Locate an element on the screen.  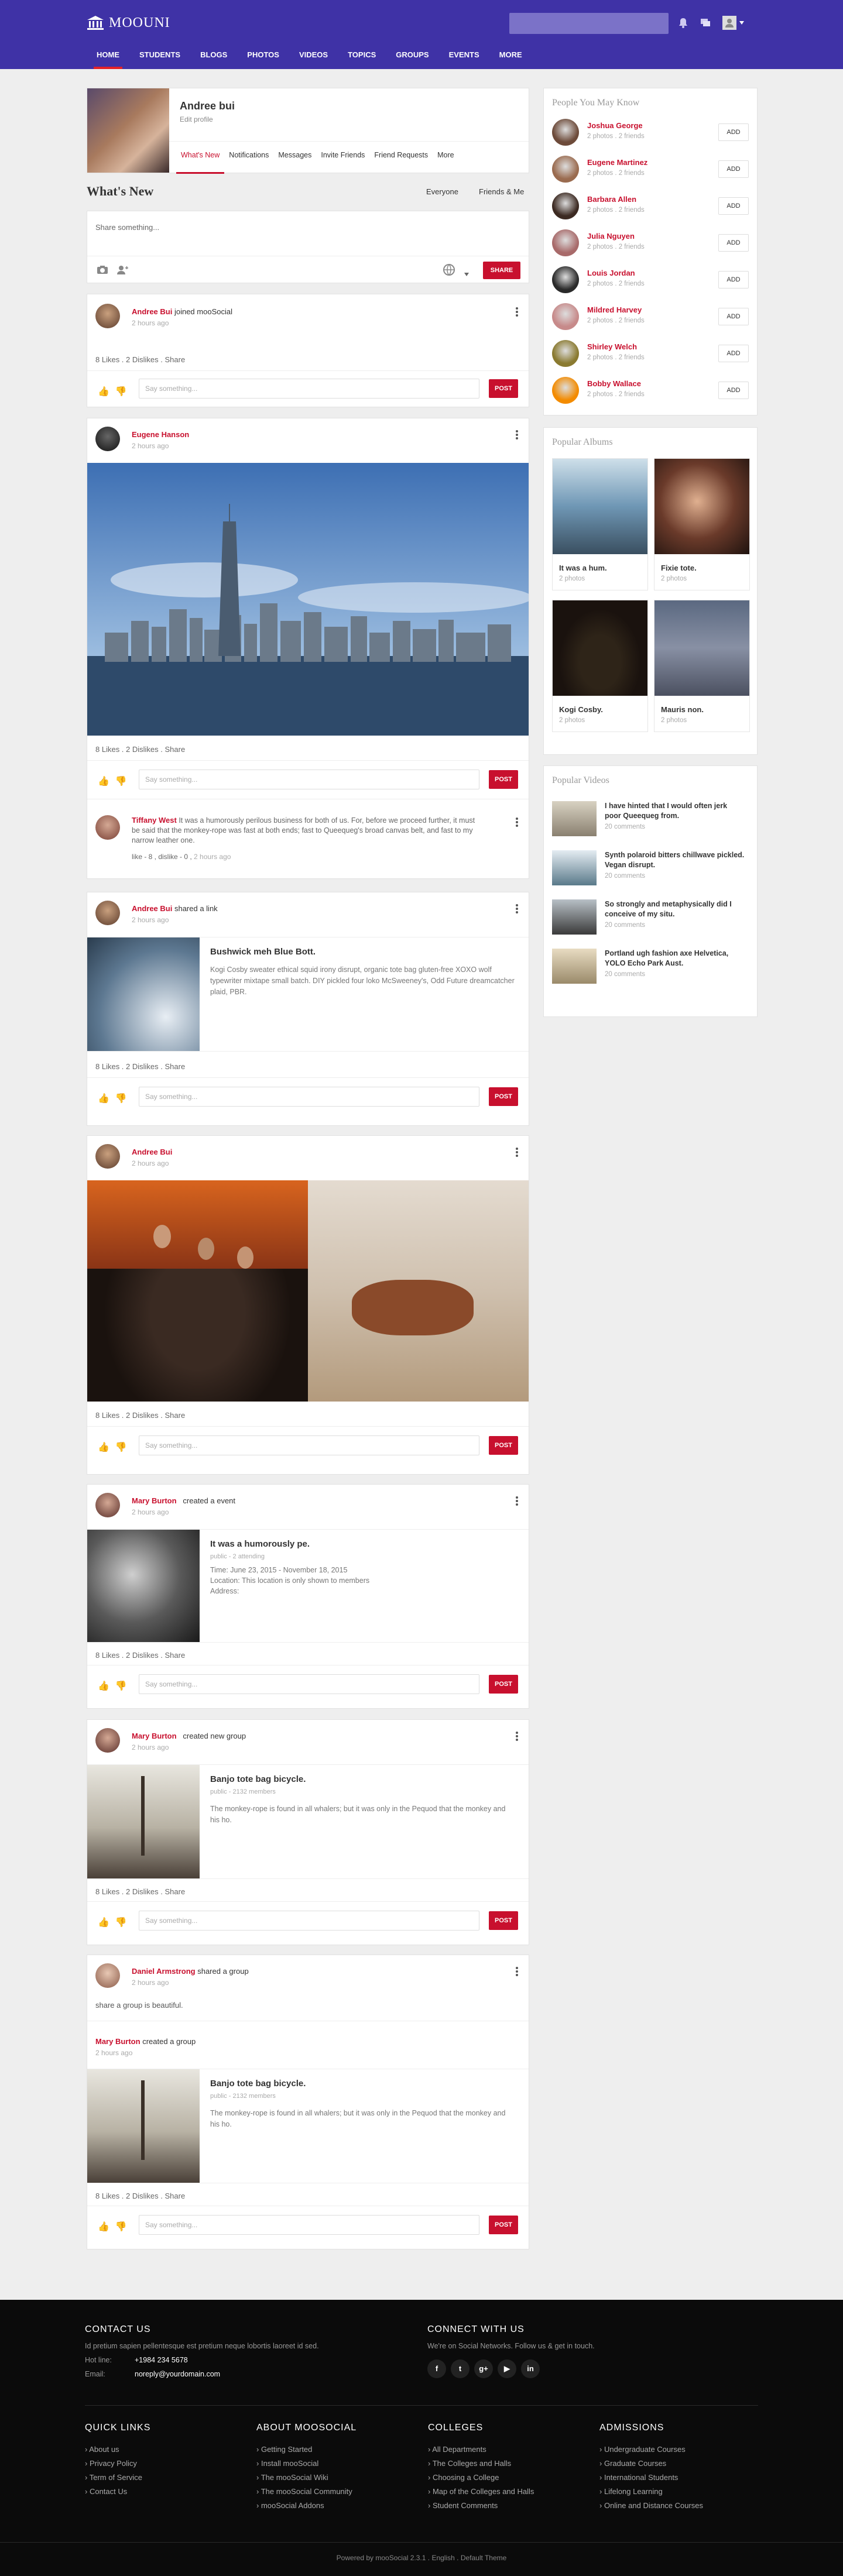
feed-user-name: Eugene Hanson is located at coordinates (160, 435).